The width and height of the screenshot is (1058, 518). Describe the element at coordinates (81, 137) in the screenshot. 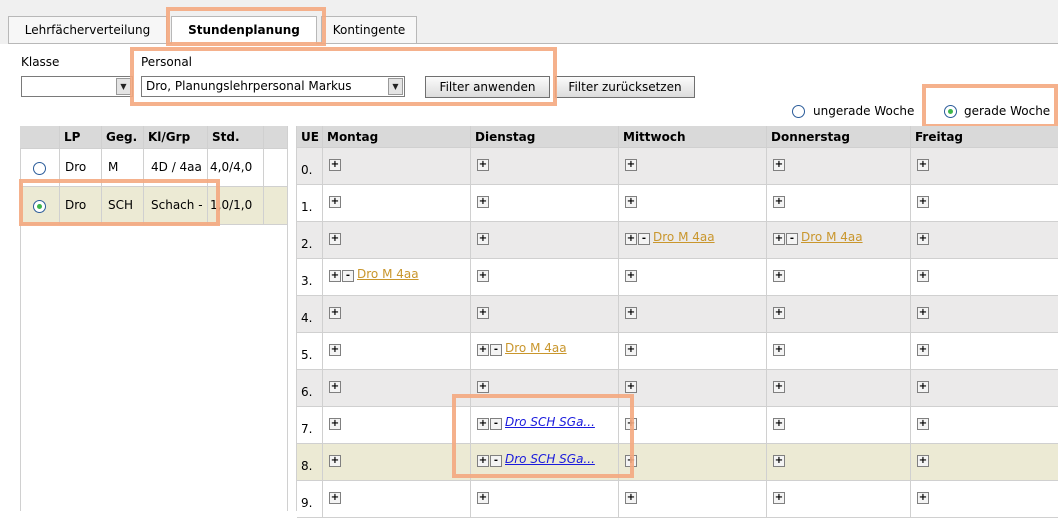

I see `header-lp: LP` at that location.